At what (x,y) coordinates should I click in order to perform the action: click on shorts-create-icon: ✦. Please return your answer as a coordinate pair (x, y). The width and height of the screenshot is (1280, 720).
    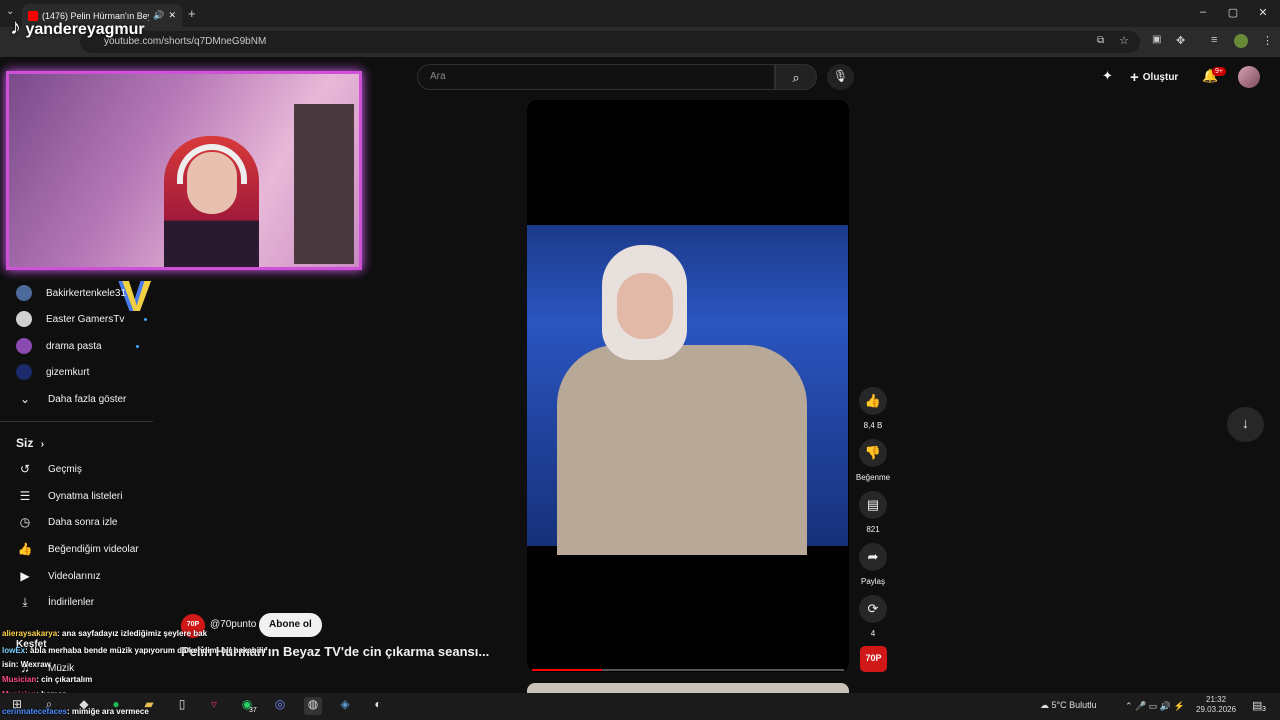
    Looking at the image, I should click on (1107, 76).